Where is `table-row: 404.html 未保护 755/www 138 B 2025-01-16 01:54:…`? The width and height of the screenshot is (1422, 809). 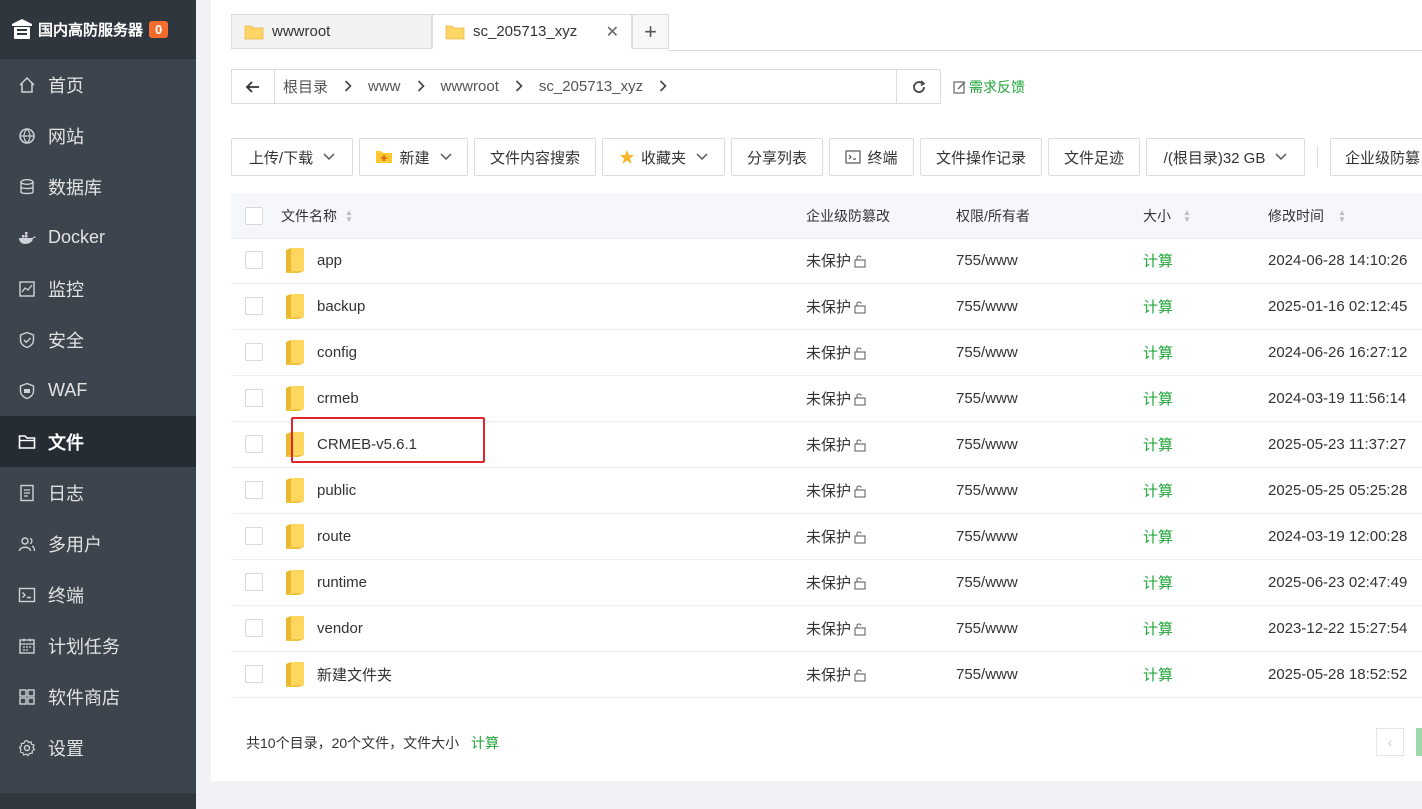
table-row: 404.html 未保护 755/www 138 B 2025-01-16 01:54:… is located at coordinates (826, 702).